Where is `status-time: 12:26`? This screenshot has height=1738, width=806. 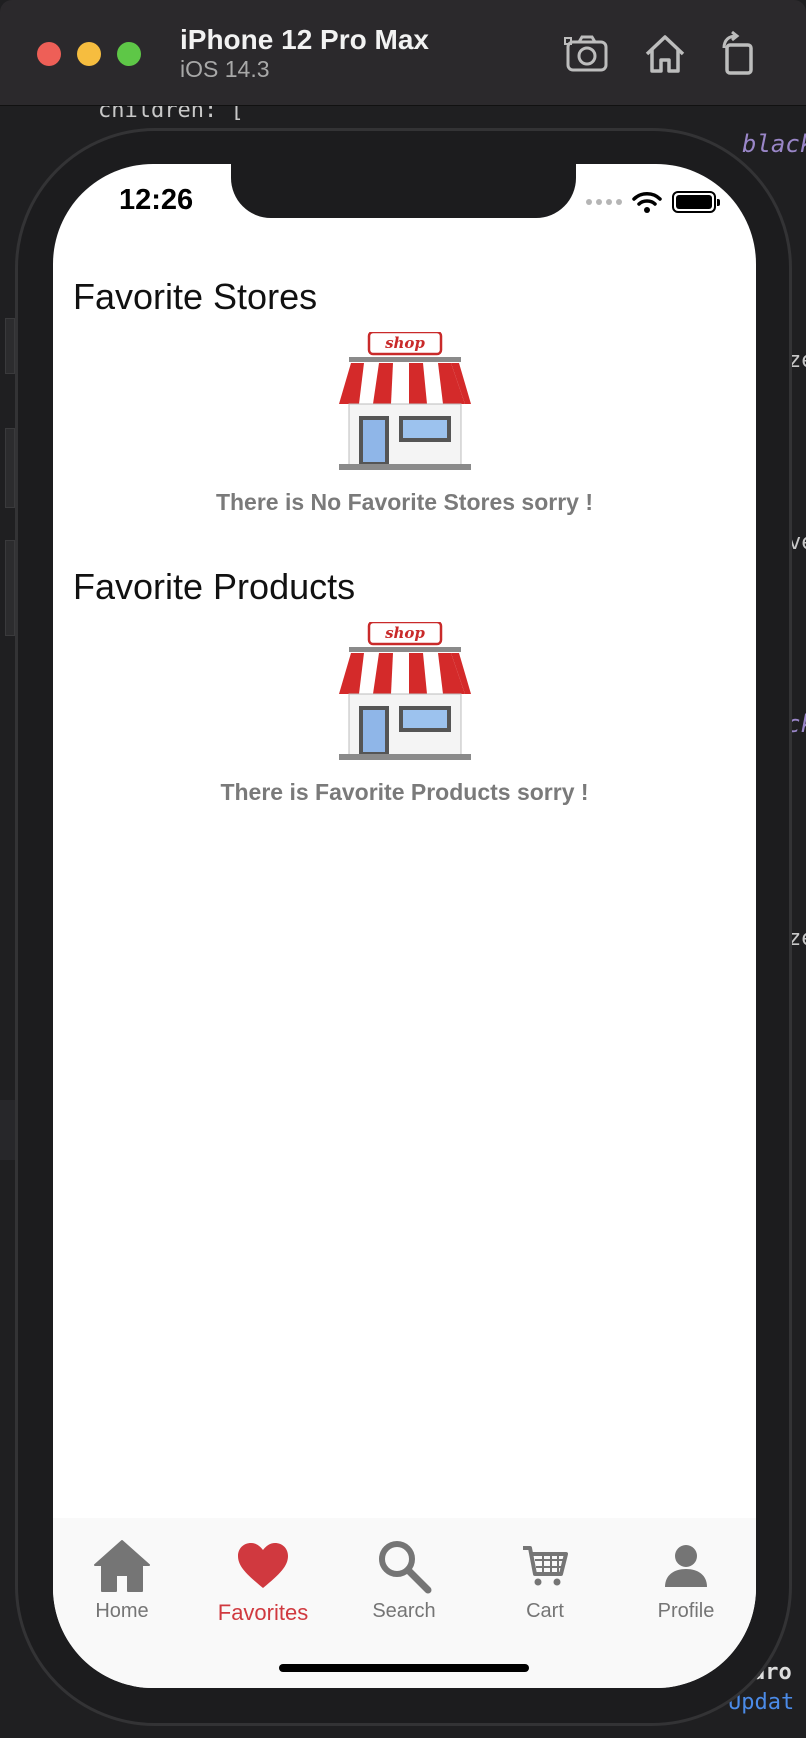 status-time: 12:26 is located at coordinates (156, 200).